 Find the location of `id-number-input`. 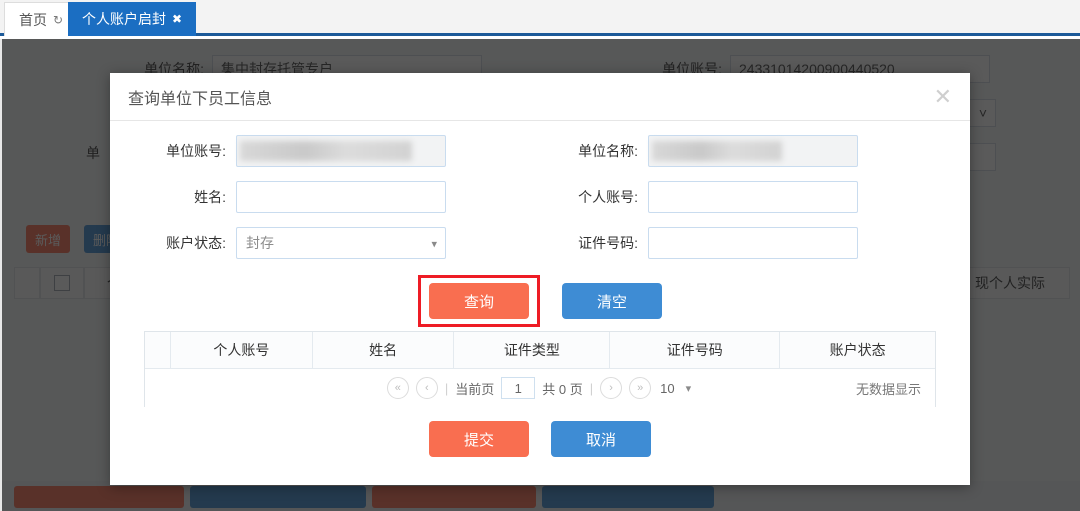

id-number-input is located at coordinates (753, 243).